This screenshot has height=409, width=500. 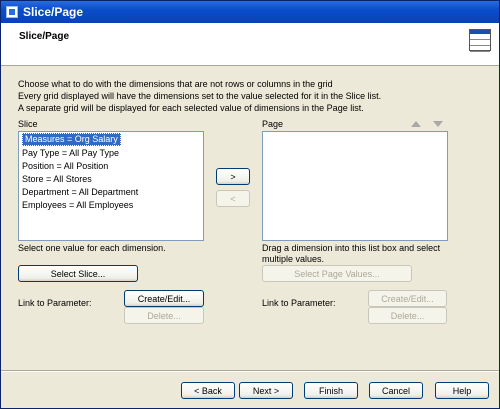 I want to click on app-icon, so click(x=12, y=12).